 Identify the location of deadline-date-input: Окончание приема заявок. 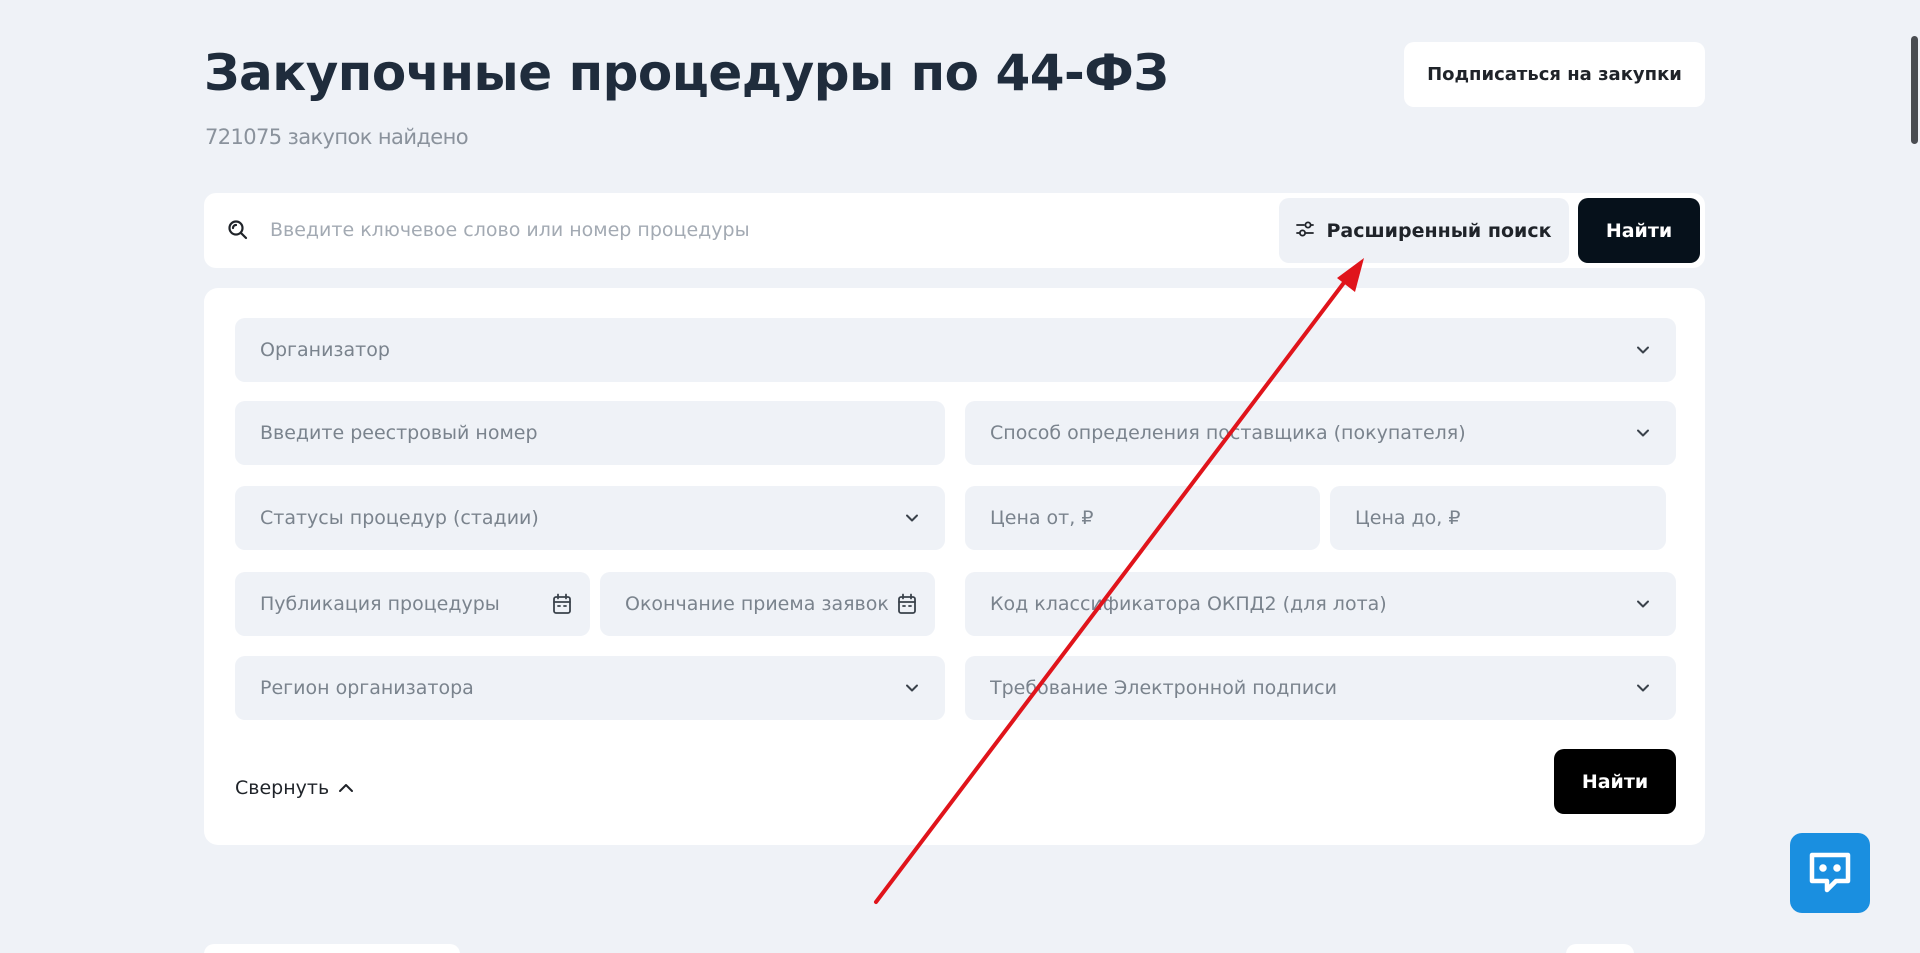
(767, 604).